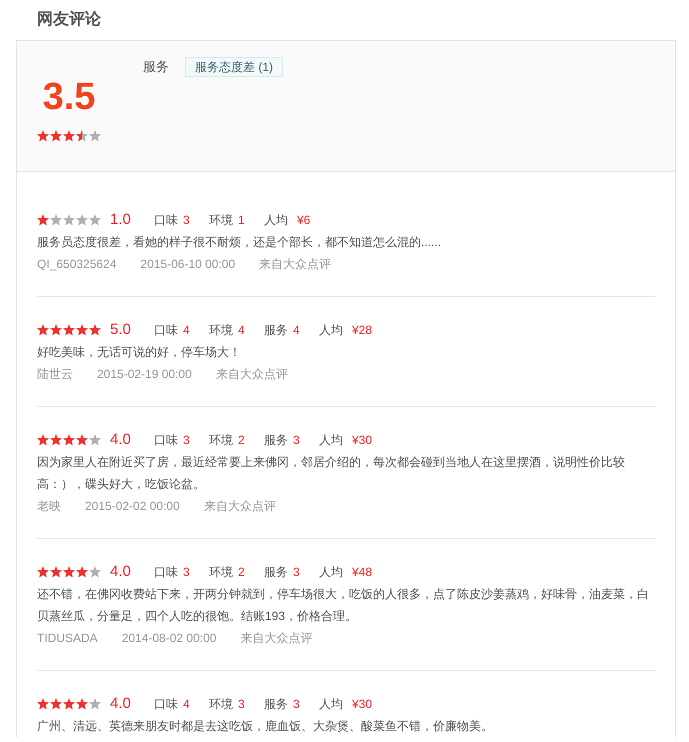 The height and width of the screenshot is (742, 689). What do you see at coordinates (343, 605) in the screenshot?
I see `review-text: 还不错，在佛冈收费站下来，开两分钟就到，停车场很大，吃饭的人很多，点了陈皮沙姜蒸鸡，好味骨，油麦菜，白贝蒸丝瓜，分量足，四个人吃的很饱。结账193，价格合理。` at bounding box center [343, 605].